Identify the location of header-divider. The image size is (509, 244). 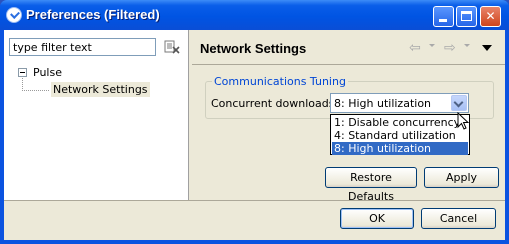
(348, 64).